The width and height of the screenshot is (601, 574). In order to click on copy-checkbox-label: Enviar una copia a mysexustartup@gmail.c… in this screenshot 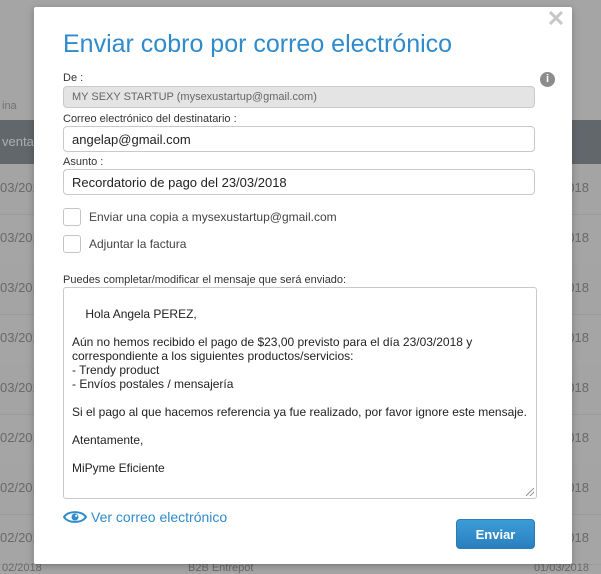, I will do `click(213, 217)`.